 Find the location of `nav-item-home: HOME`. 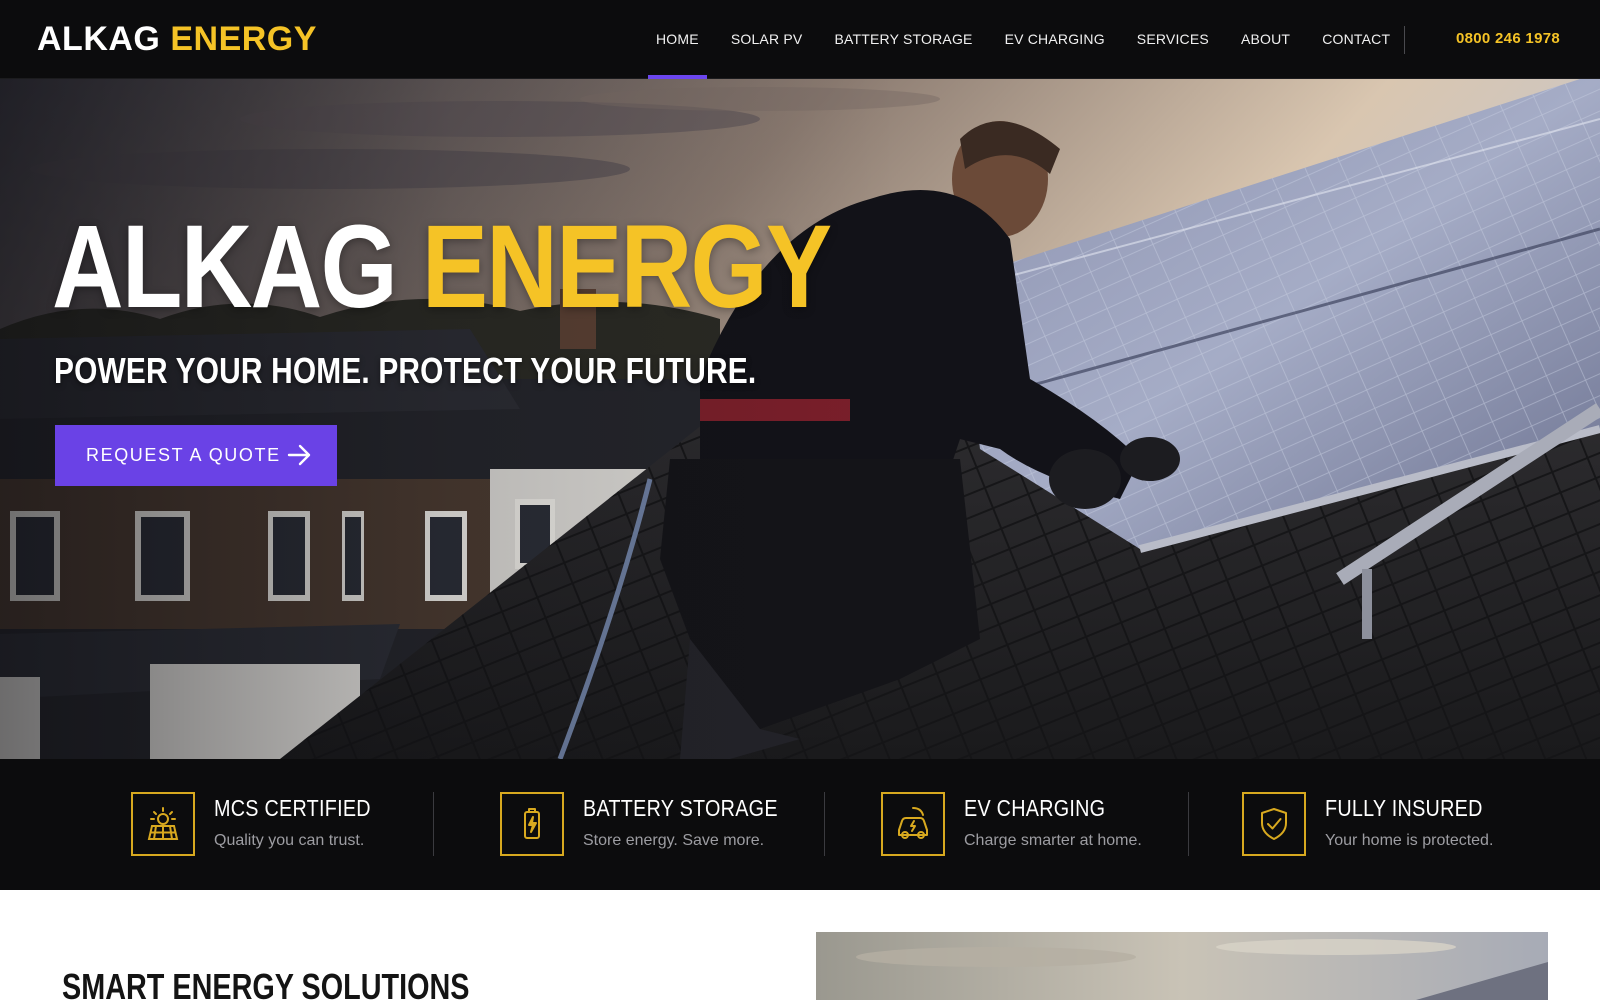

nav-item-home: HOME is located at coordinates (677, 39).